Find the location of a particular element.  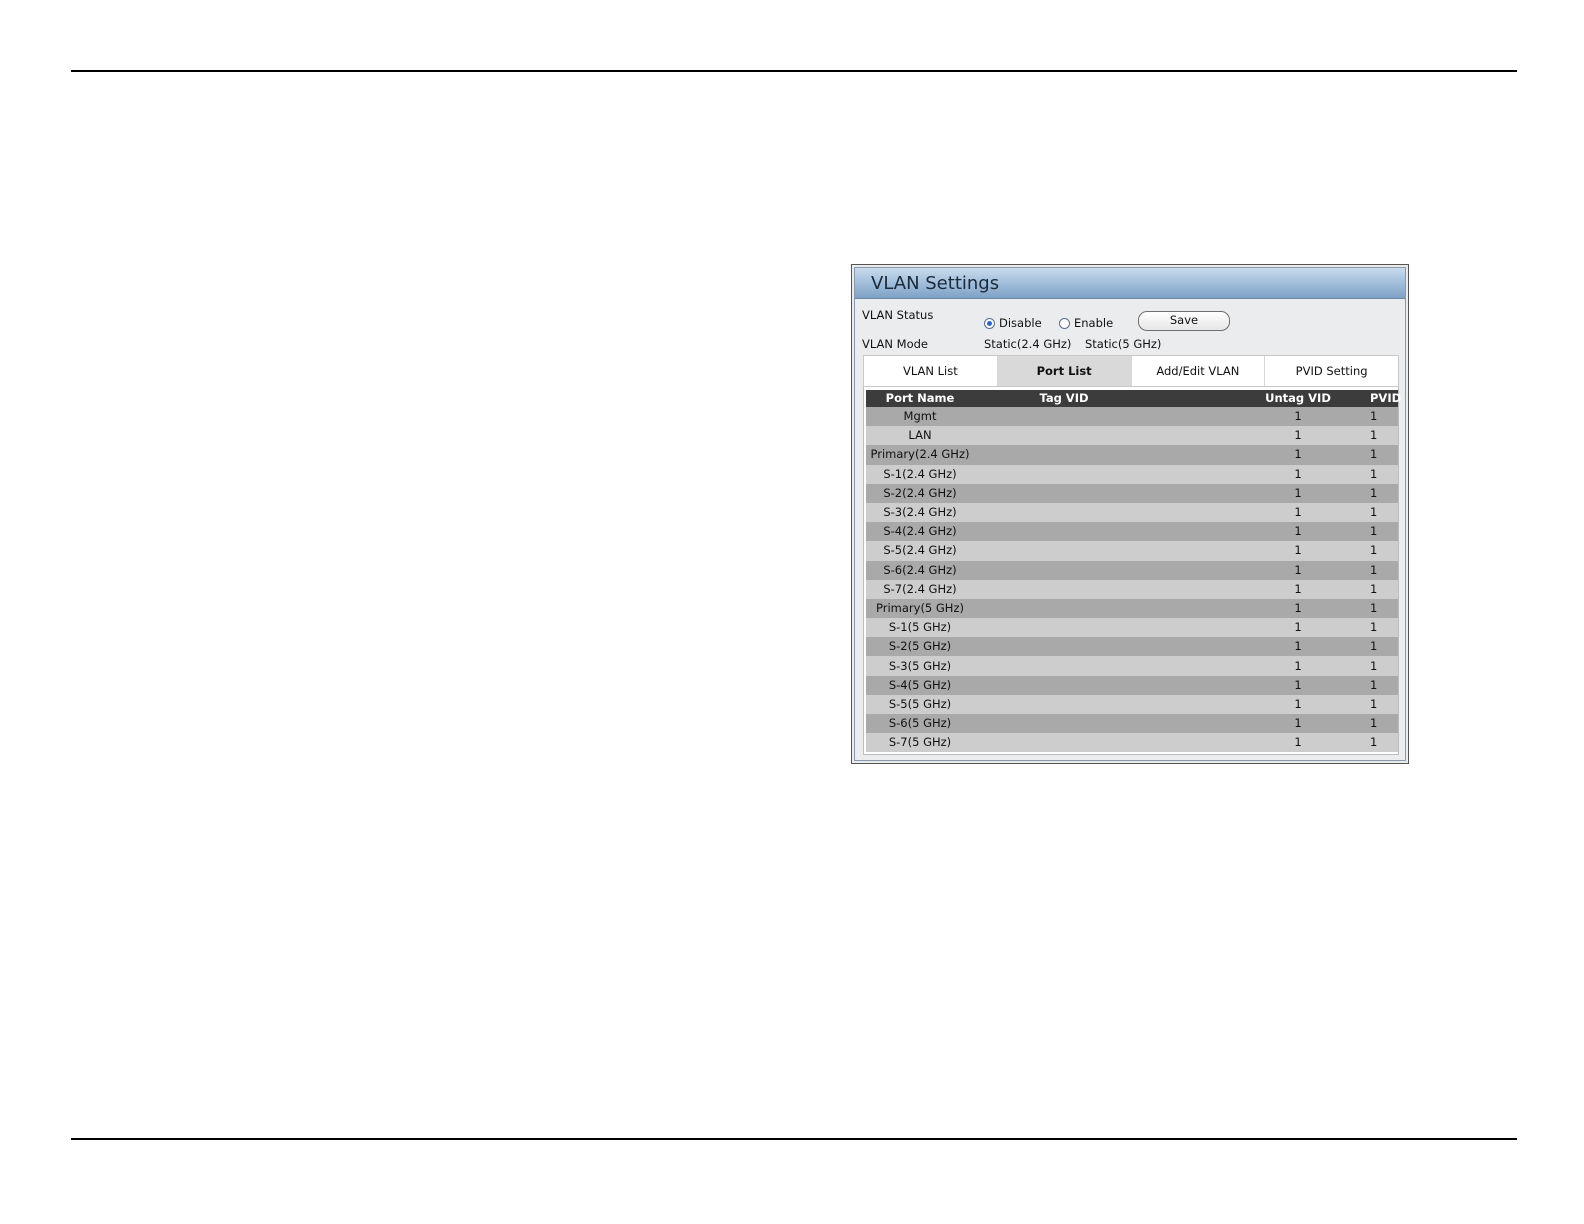

table-row: S-3(2.4 GHz) 1 1 is located at coordinates (1132, 512).